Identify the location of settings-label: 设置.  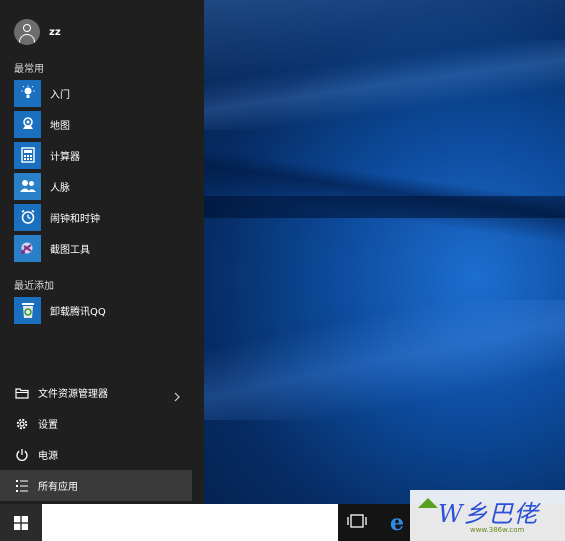
(48, 425).